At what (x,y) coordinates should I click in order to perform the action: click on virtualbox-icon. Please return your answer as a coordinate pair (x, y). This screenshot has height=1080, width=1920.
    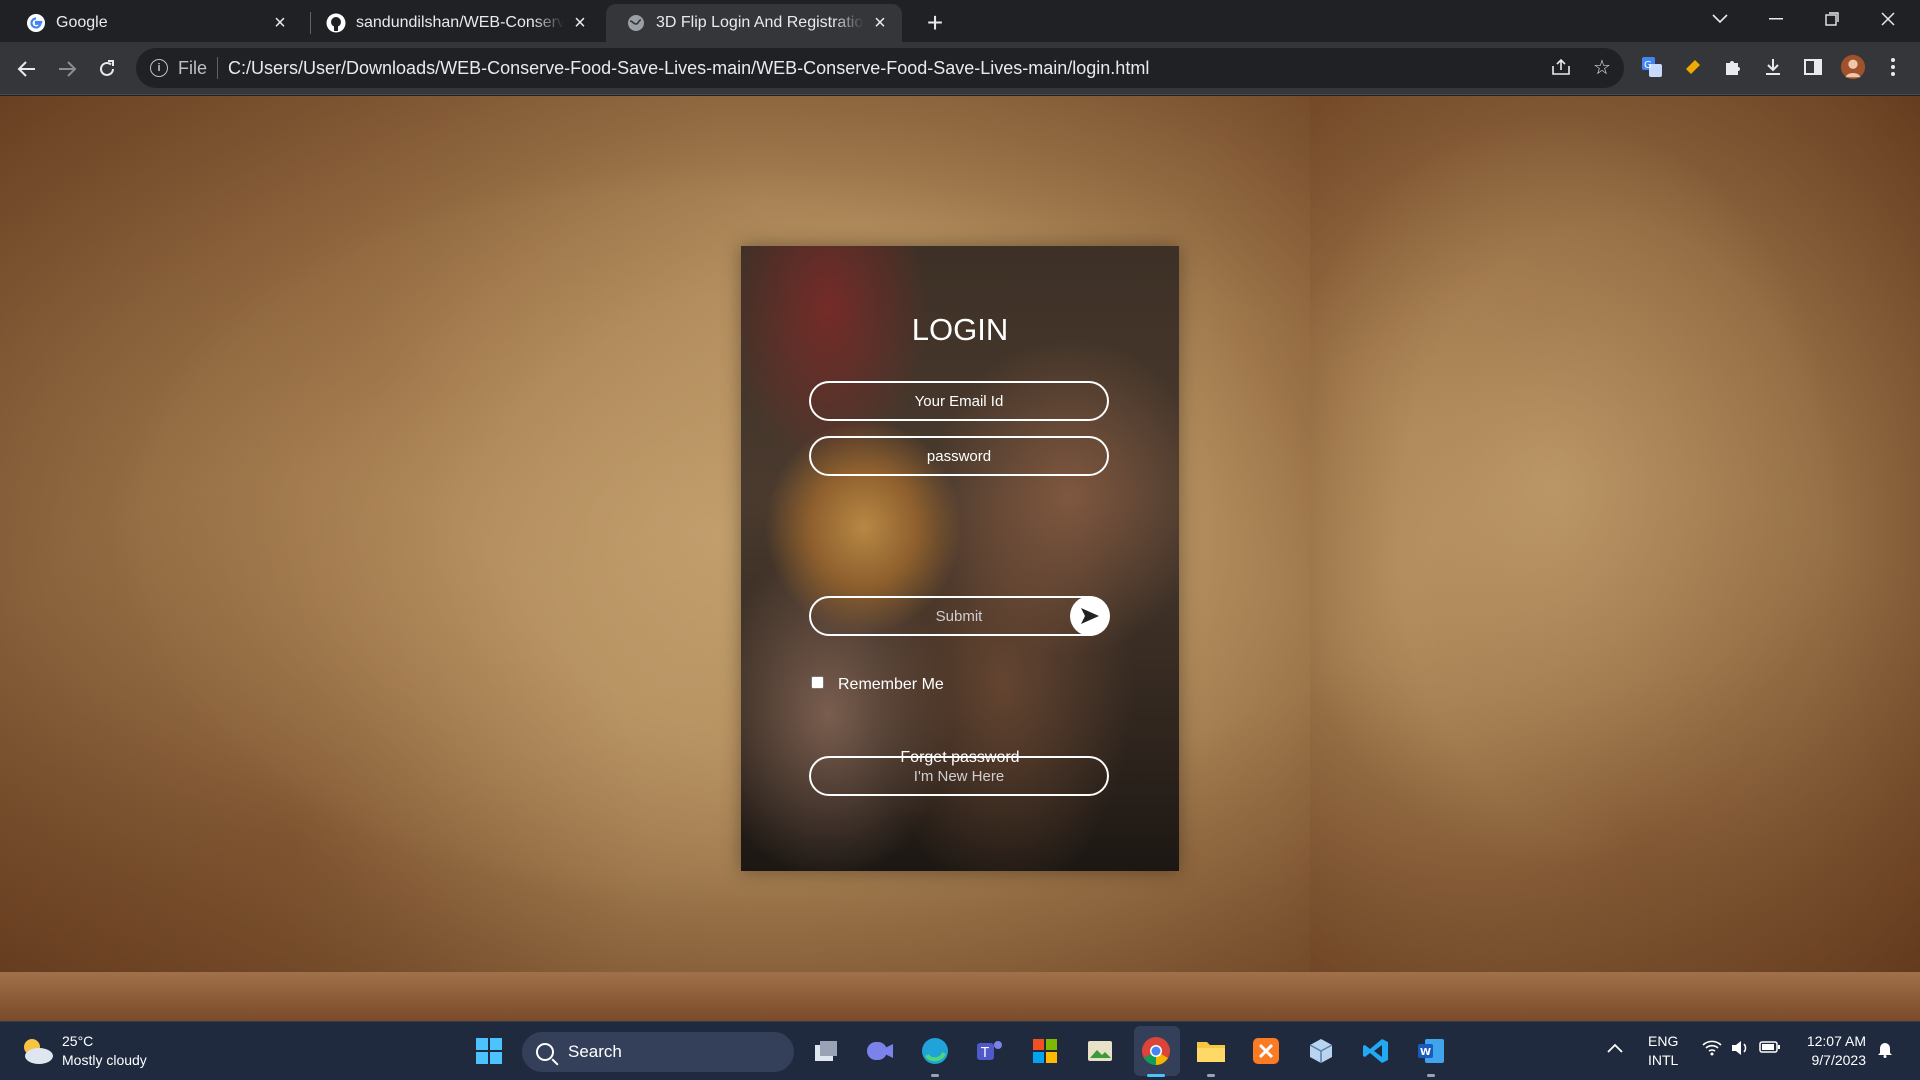
    Looking at the image, I should click on (1321, 1051).